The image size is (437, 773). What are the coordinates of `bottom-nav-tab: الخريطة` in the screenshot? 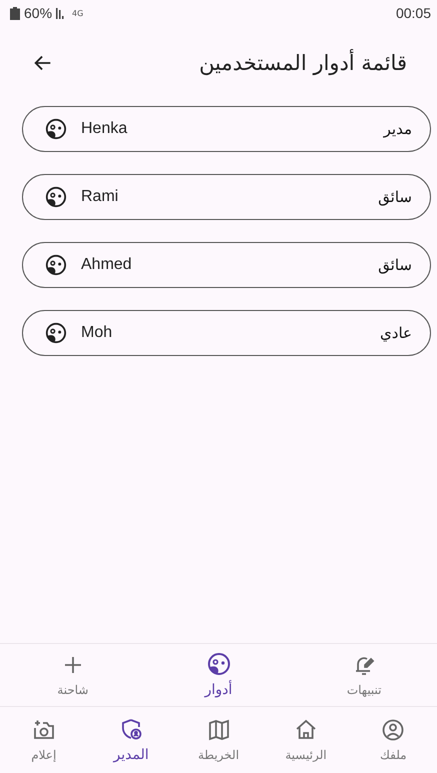 It's located at (219, 740).